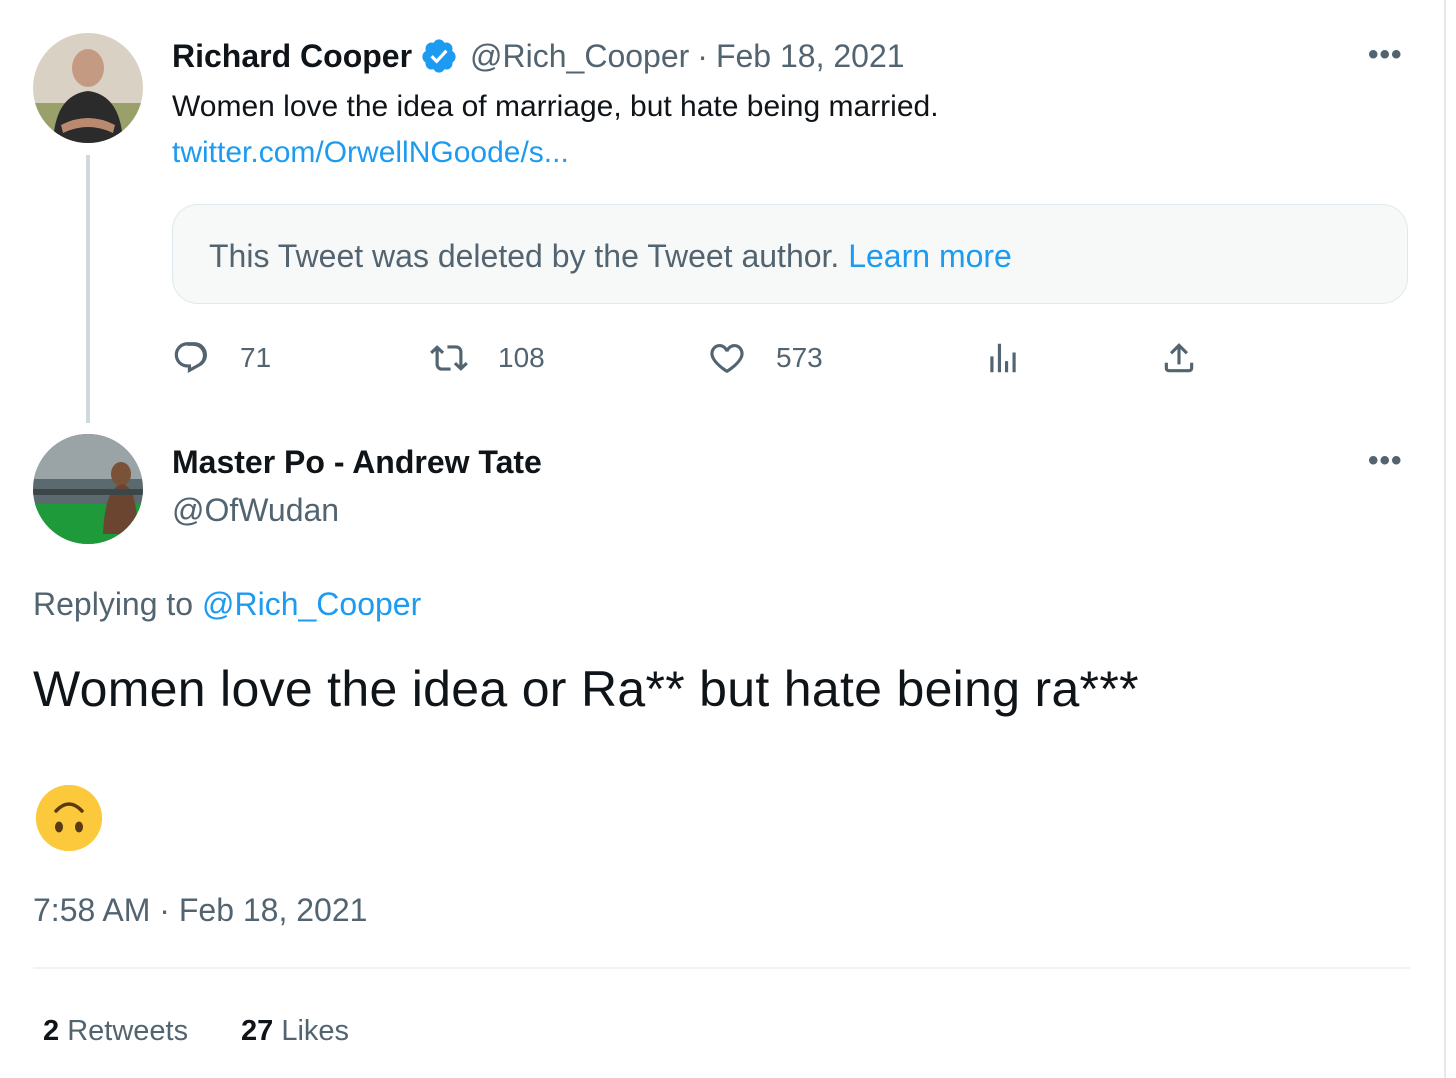 This screenshot has width=1456, height=1078. I want to click on share-action, so click(1179, 358).